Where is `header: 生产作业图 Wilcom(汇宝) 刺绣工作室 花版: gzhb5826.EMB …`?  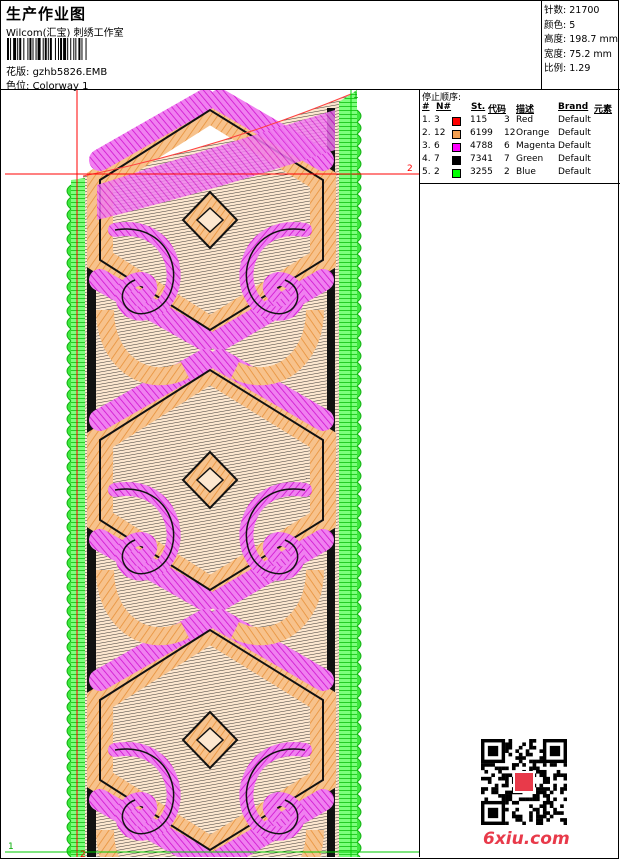 header: 生产作业图 Wilcom(汇宝) 刺绣工作室 花版: gzhb5826.EMB … is located at coordinates (271, 46).